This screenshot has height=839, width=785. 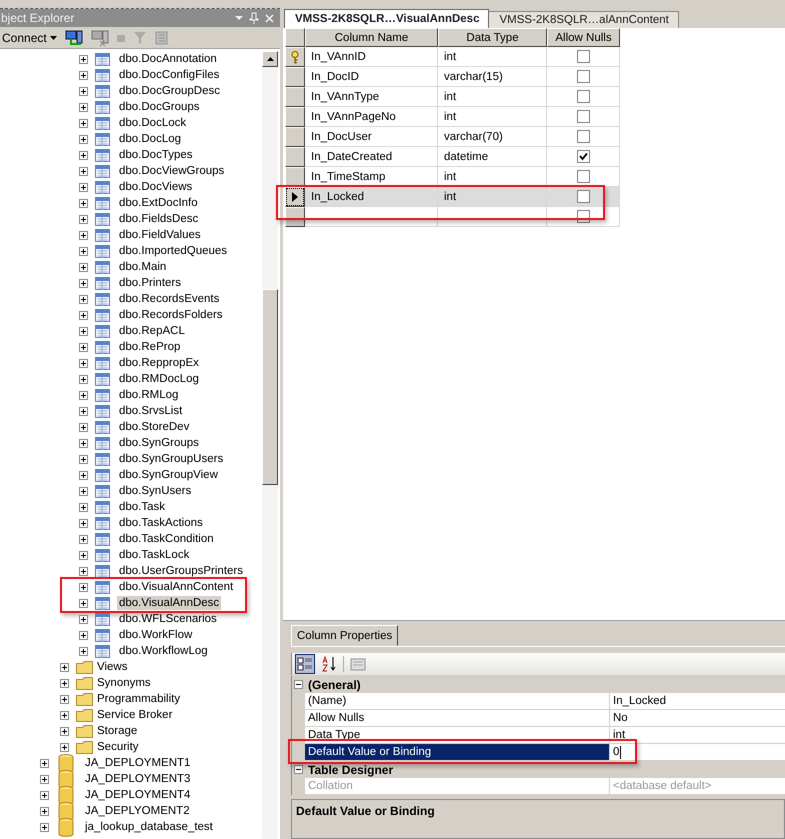 I want to click on tree-item: dbo.FieldValues, so click(x=160, y=235).